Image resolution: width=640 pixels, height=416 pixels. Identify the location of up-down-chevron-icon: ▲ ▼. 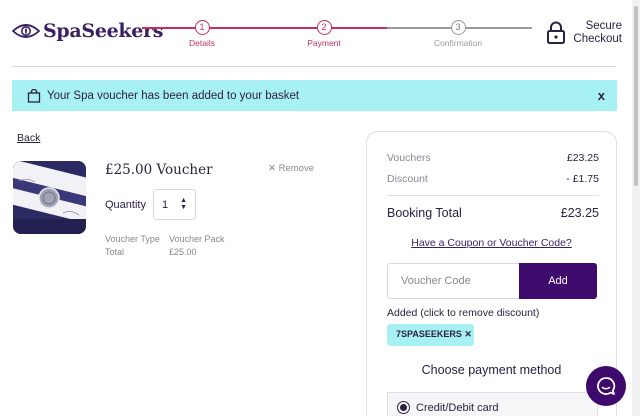
(183, 204).